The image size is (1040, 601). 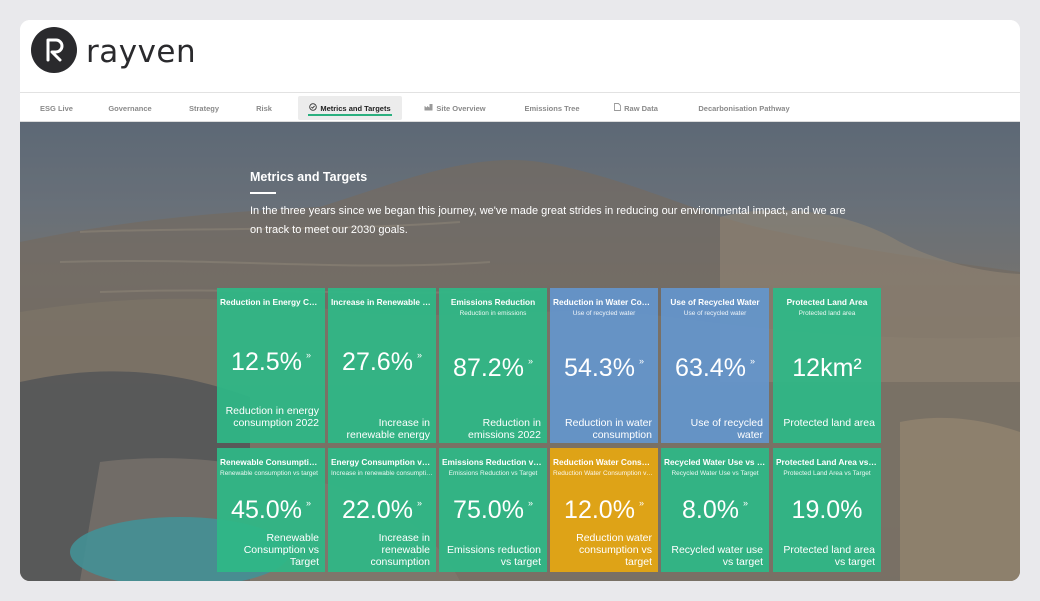 What do you see at coordinates (269, 473) in the screenshot?
I see `tile-subtitle: Renewable consumption vs target` at bounding box center [269, 473].